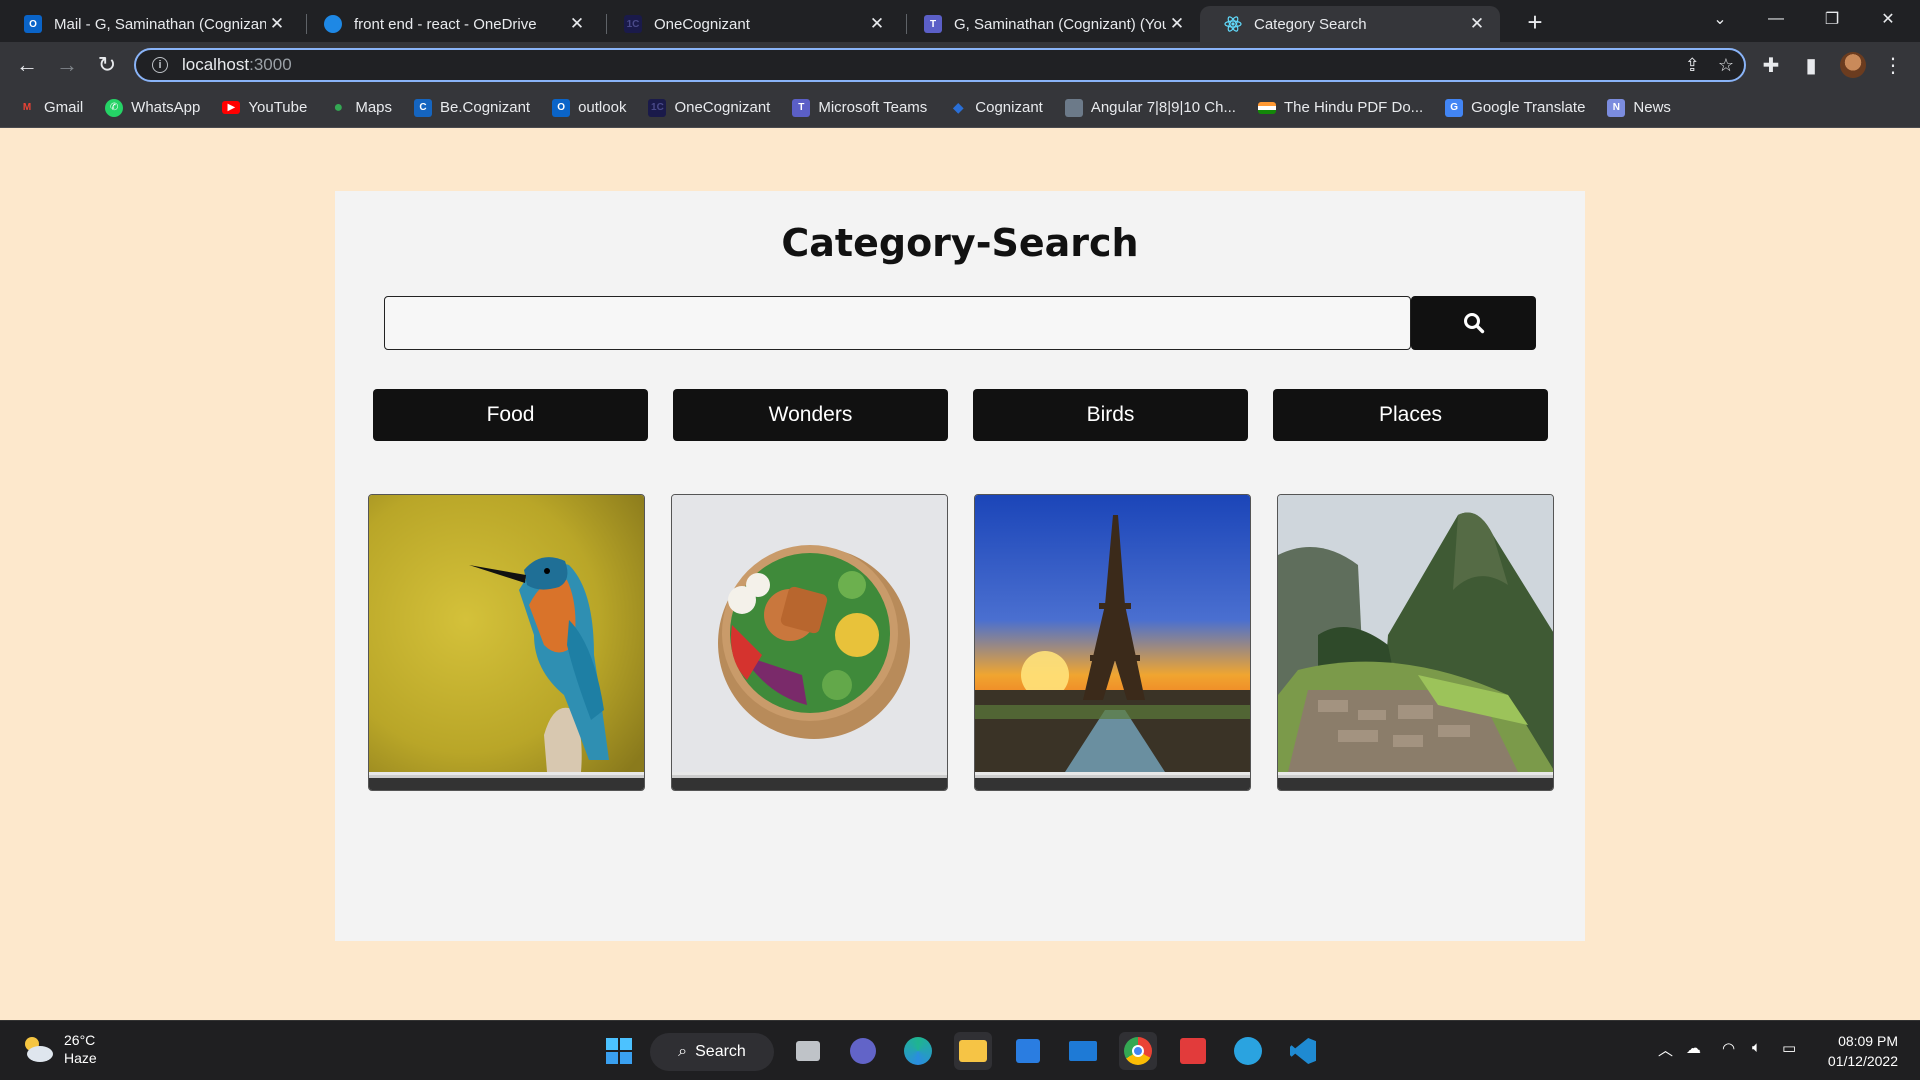  What do you see at coordinates (506, 642) in the screenshot?
I see `image-card-bird` at bounding box center [506, 642].